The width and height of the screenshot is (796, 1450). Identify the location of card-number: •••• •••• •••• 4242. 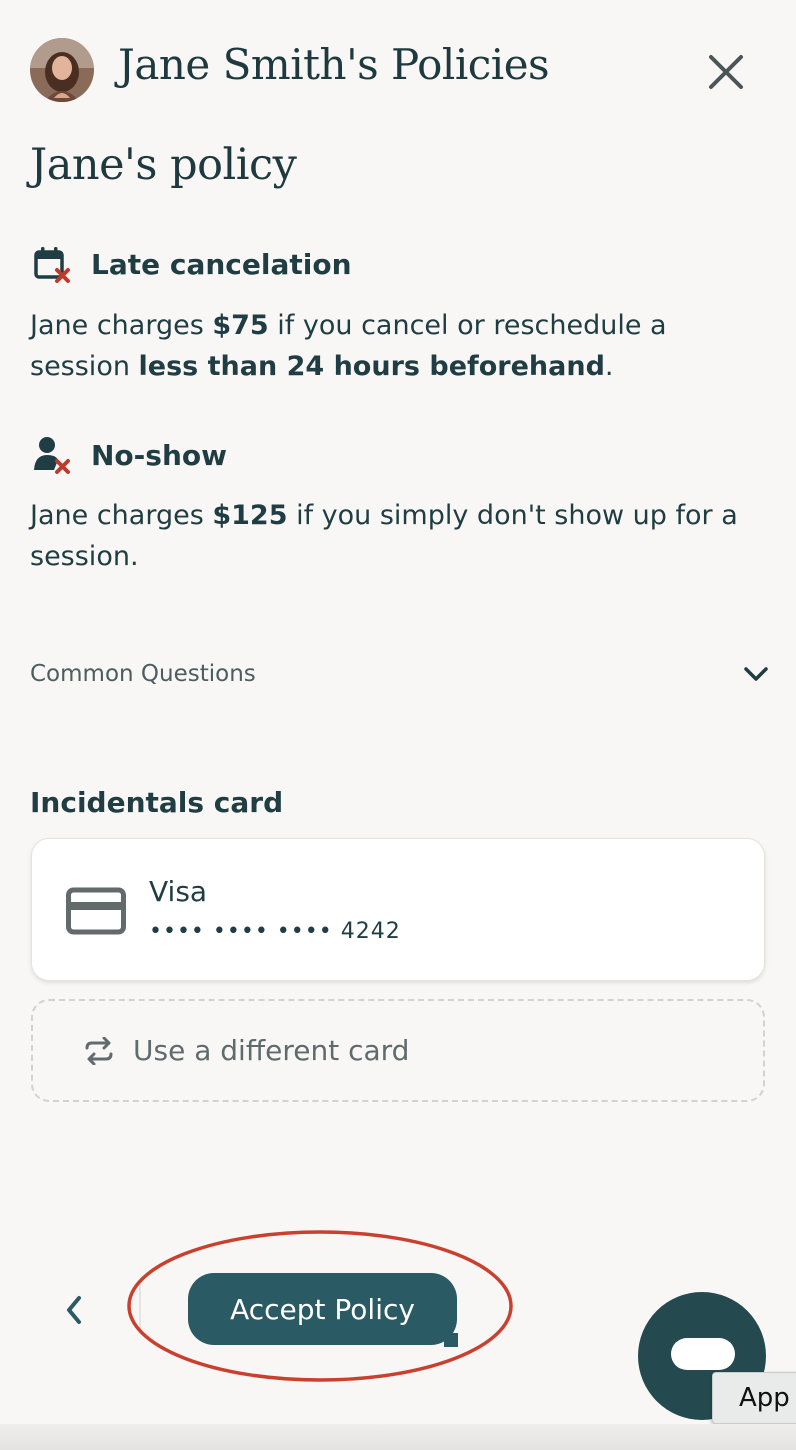
(275, 931).